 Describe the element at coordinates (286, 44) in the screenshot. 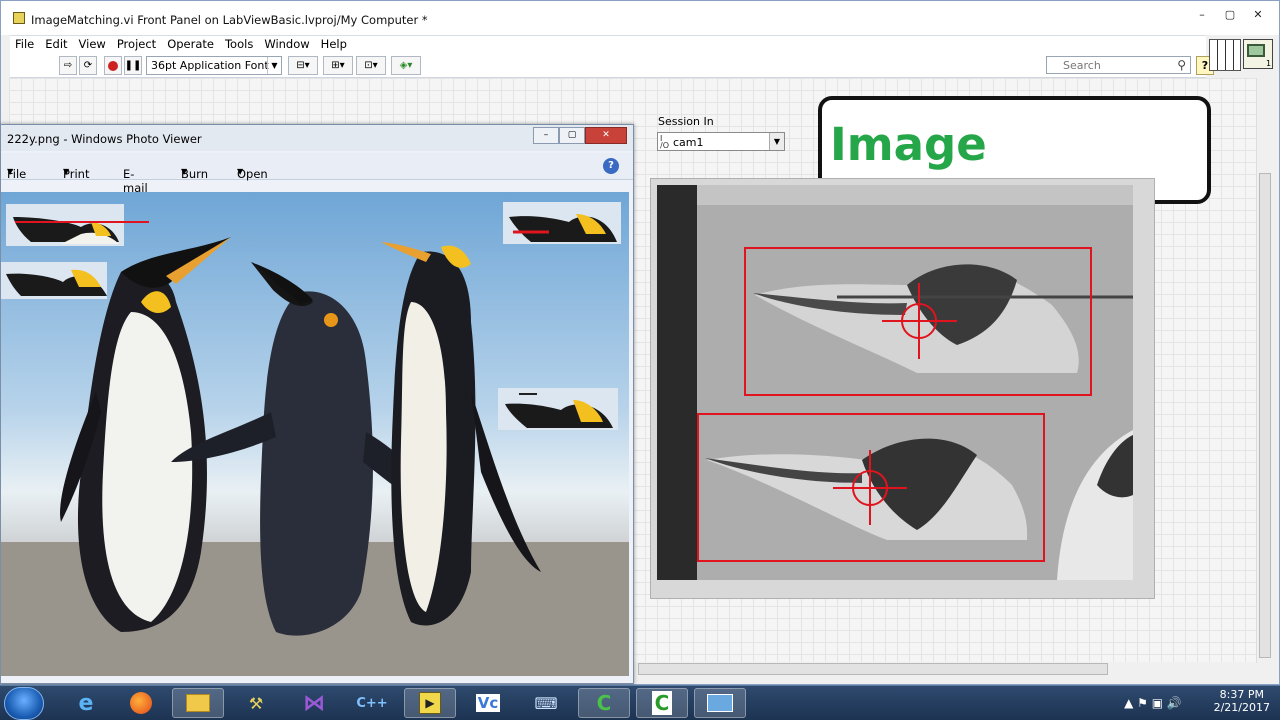

I see `menu-window: Window` at that location.